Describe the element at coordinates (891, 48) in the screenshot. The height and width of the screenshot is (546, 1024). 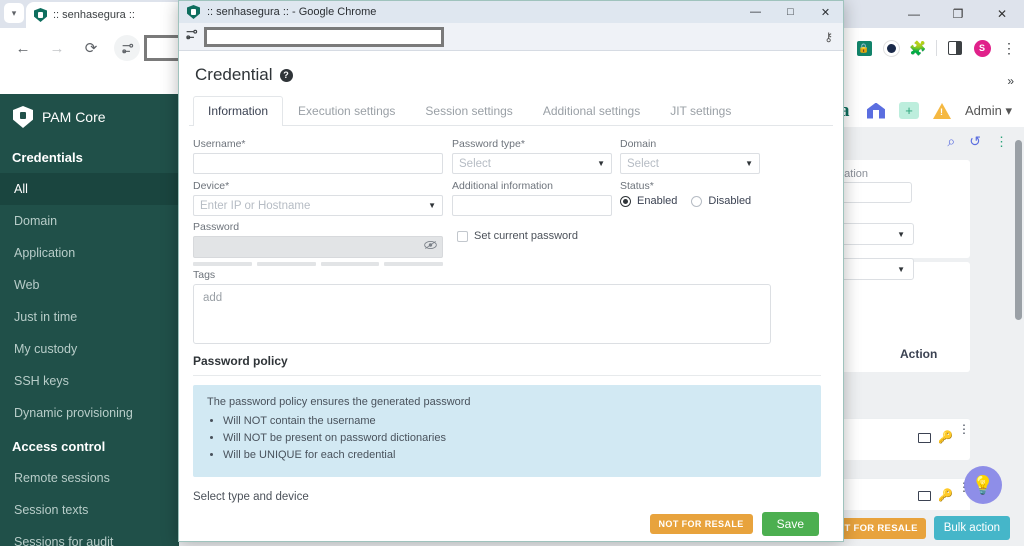
I see `security-extension-icon` at that location.